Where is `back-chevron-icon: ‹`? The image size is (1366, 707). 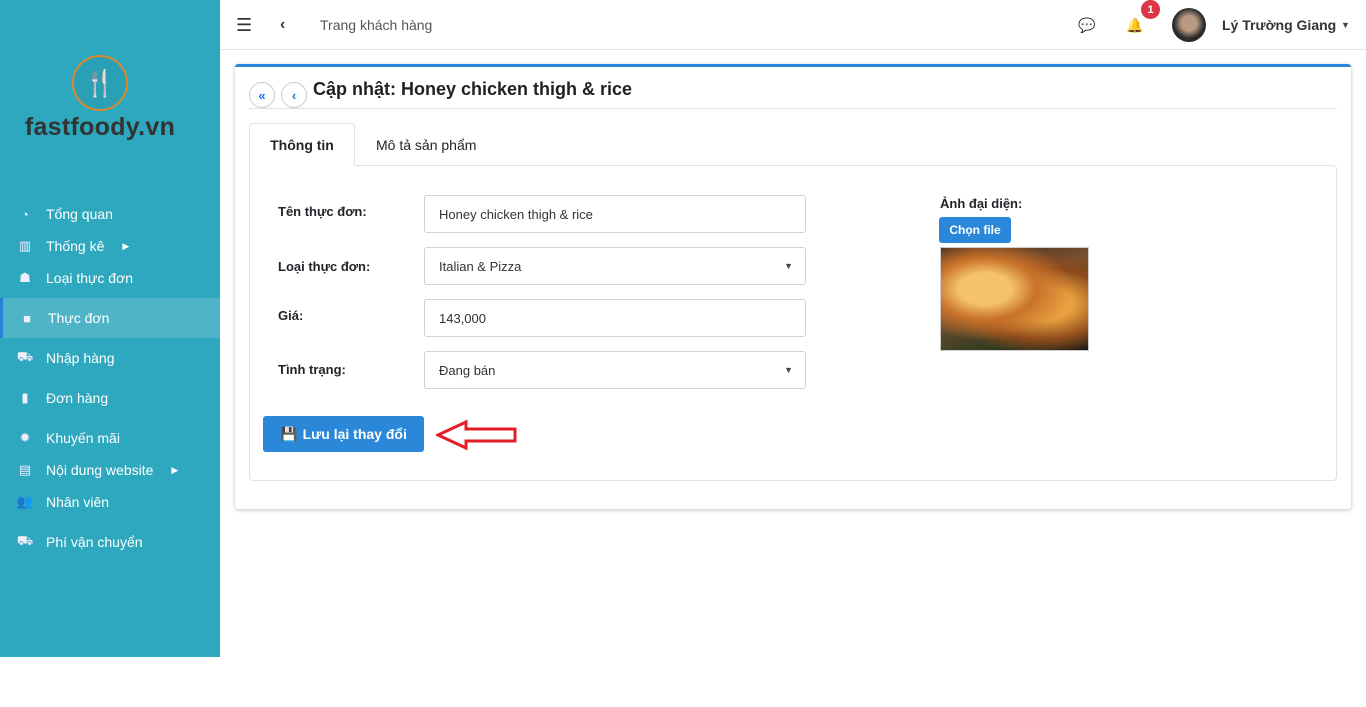 back-chevron-icon: ‹ is located at coordinates (282, 25).